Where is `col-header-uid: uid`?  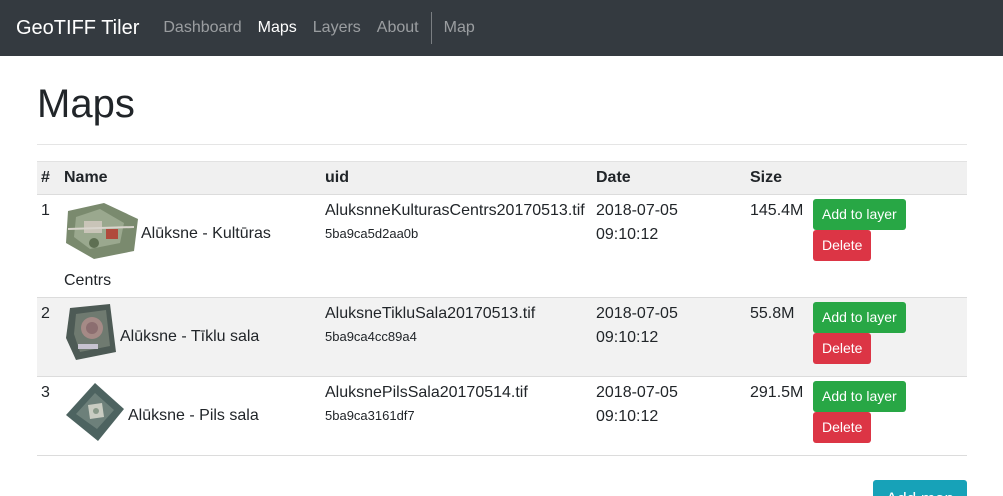 col-header-uid: uid is located at coordinates (456, 178).